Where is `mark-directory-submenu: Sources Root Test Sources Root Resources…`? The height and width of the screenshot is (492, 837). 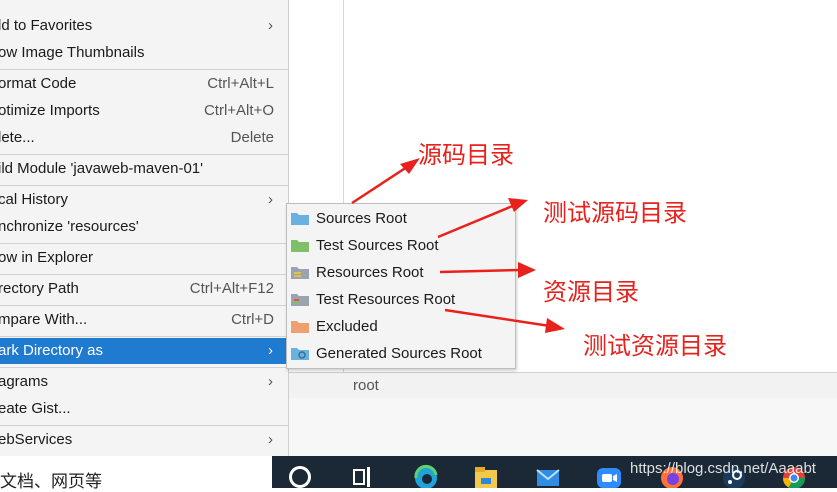
mark-directory-submenu: Sources Root Test Sources Root Resources… is located at coordinates (401, 286).